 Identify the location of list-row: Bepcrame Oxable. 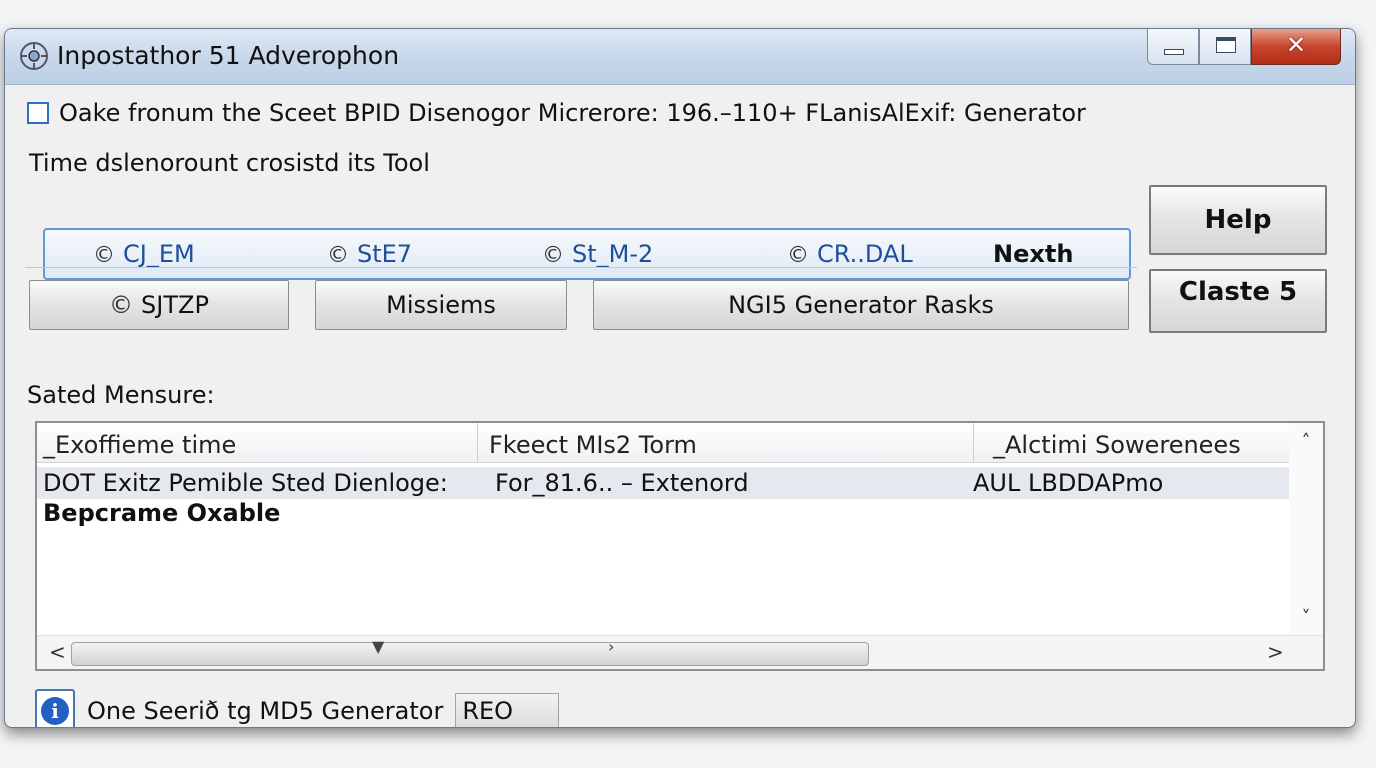
(664, 513).